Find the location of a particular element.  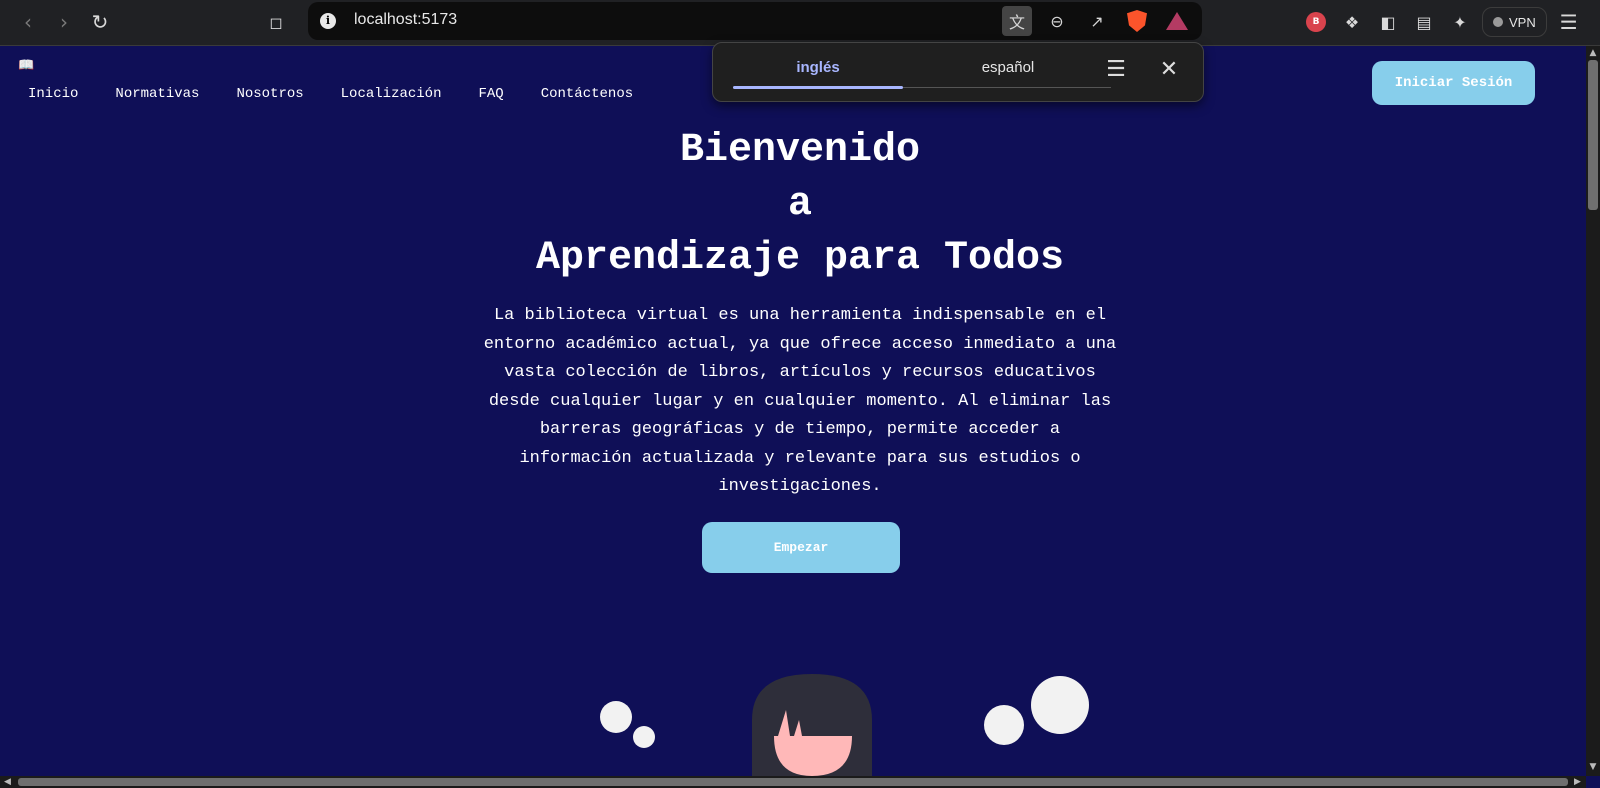

open-book-icon: 📖 is located at coordinates (26, 65).